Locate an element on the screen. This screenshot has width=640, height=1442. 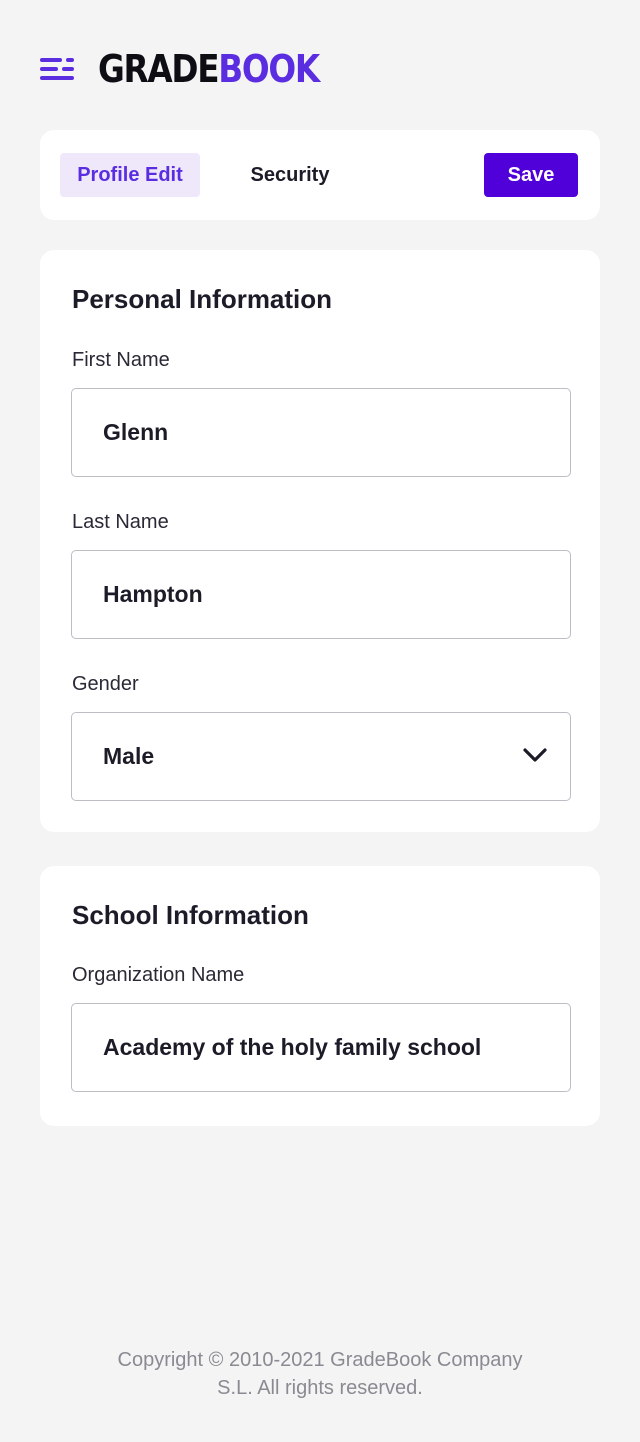
logo-book: BOOK is located at coordinates (269, 69).